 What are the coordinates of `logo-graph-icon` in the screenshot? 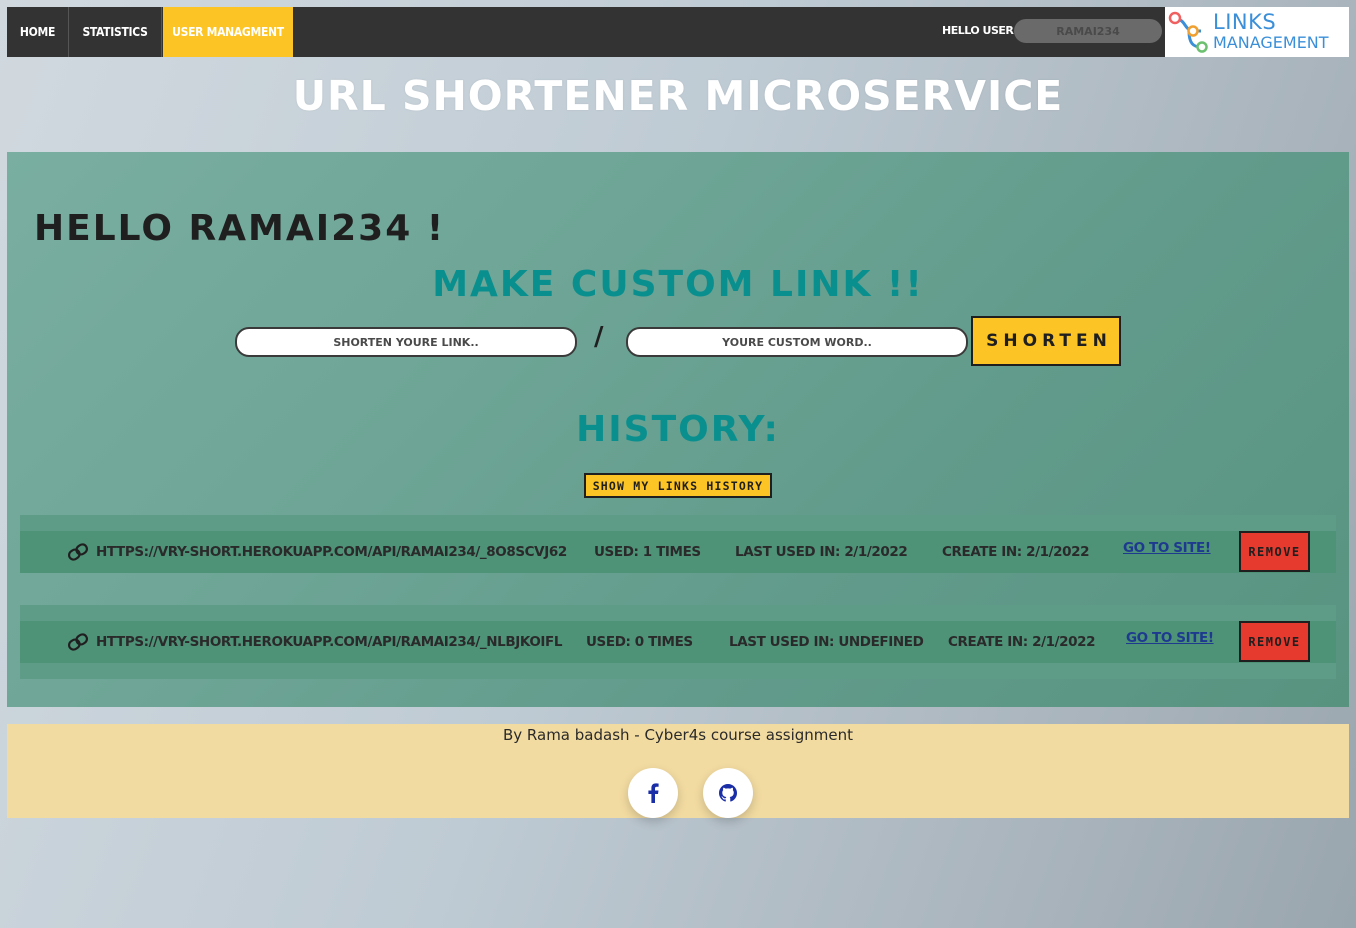 It's located at (1188, 32).